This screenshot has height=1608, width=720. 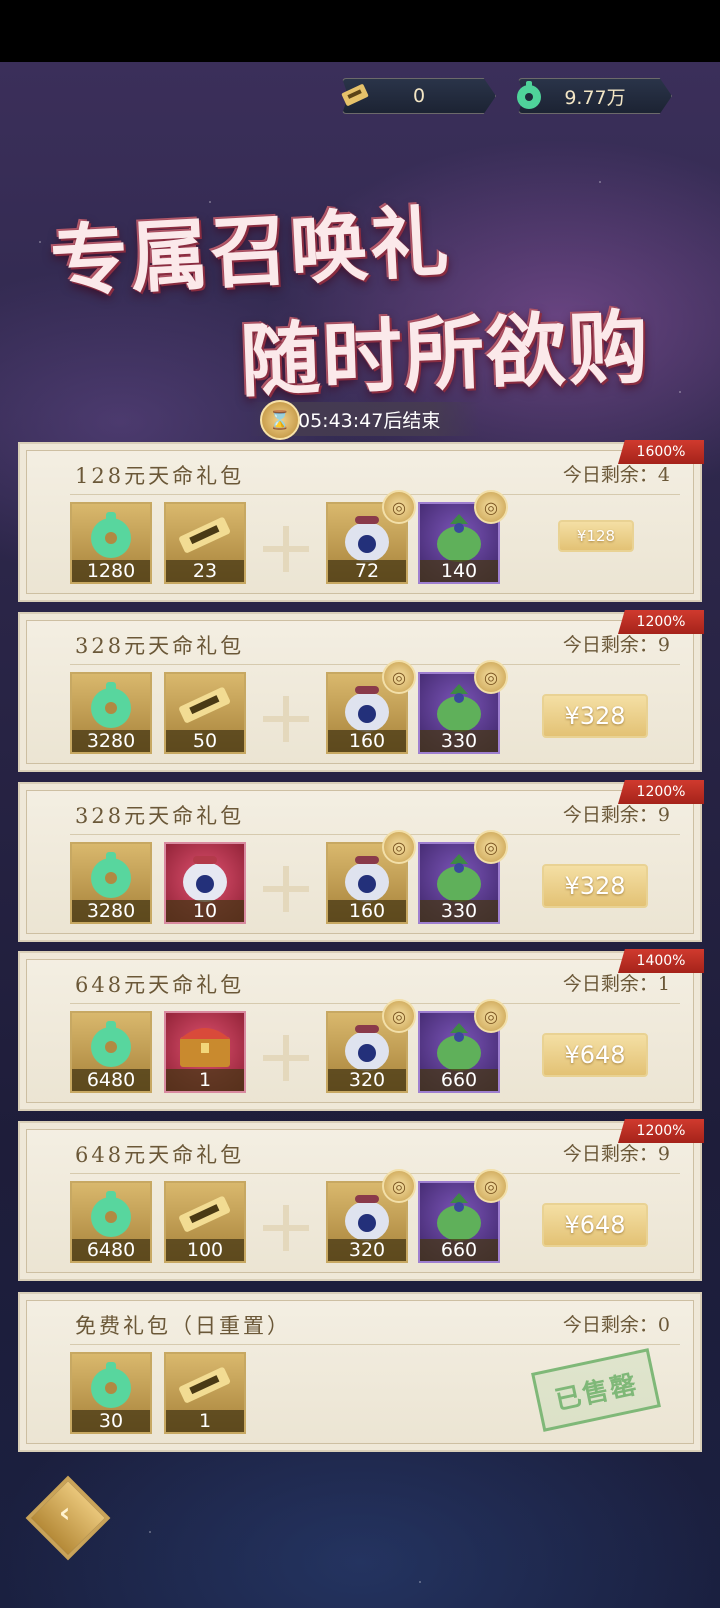 What do you see at coordinates (183, 1326) in the screenshot?
I see `card-title: 免费礼包（日重置）` at bounding box center [183, 1326].